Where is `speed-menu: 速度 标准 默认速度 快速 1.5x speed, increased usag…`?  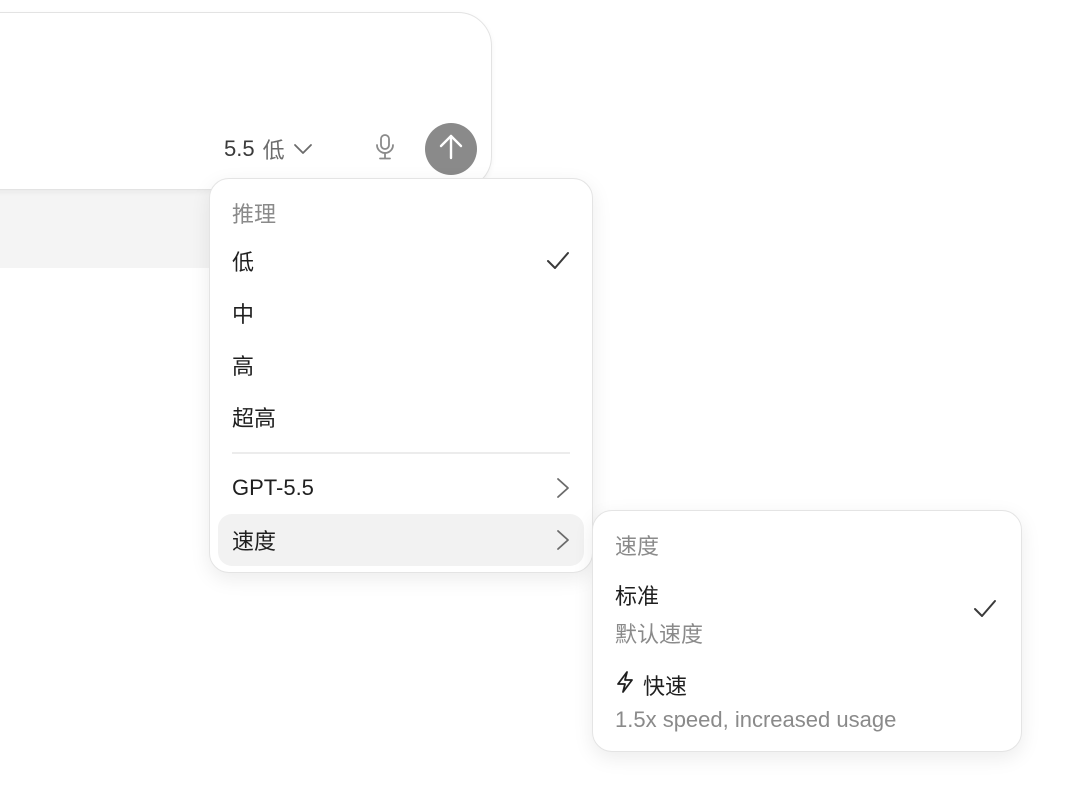 speed-menu: 速度 标准 默认速度 快速 1.5x speed, increased usag… is located at coordinates (807, 631).